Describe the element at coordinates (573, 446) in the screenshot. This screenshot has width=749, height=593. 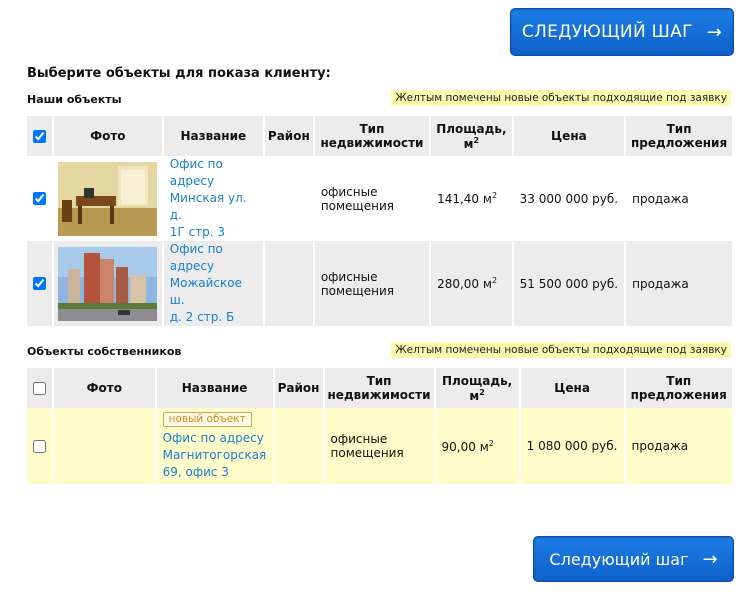
I see `price-cell: 1 080 000 руб.` at that location.